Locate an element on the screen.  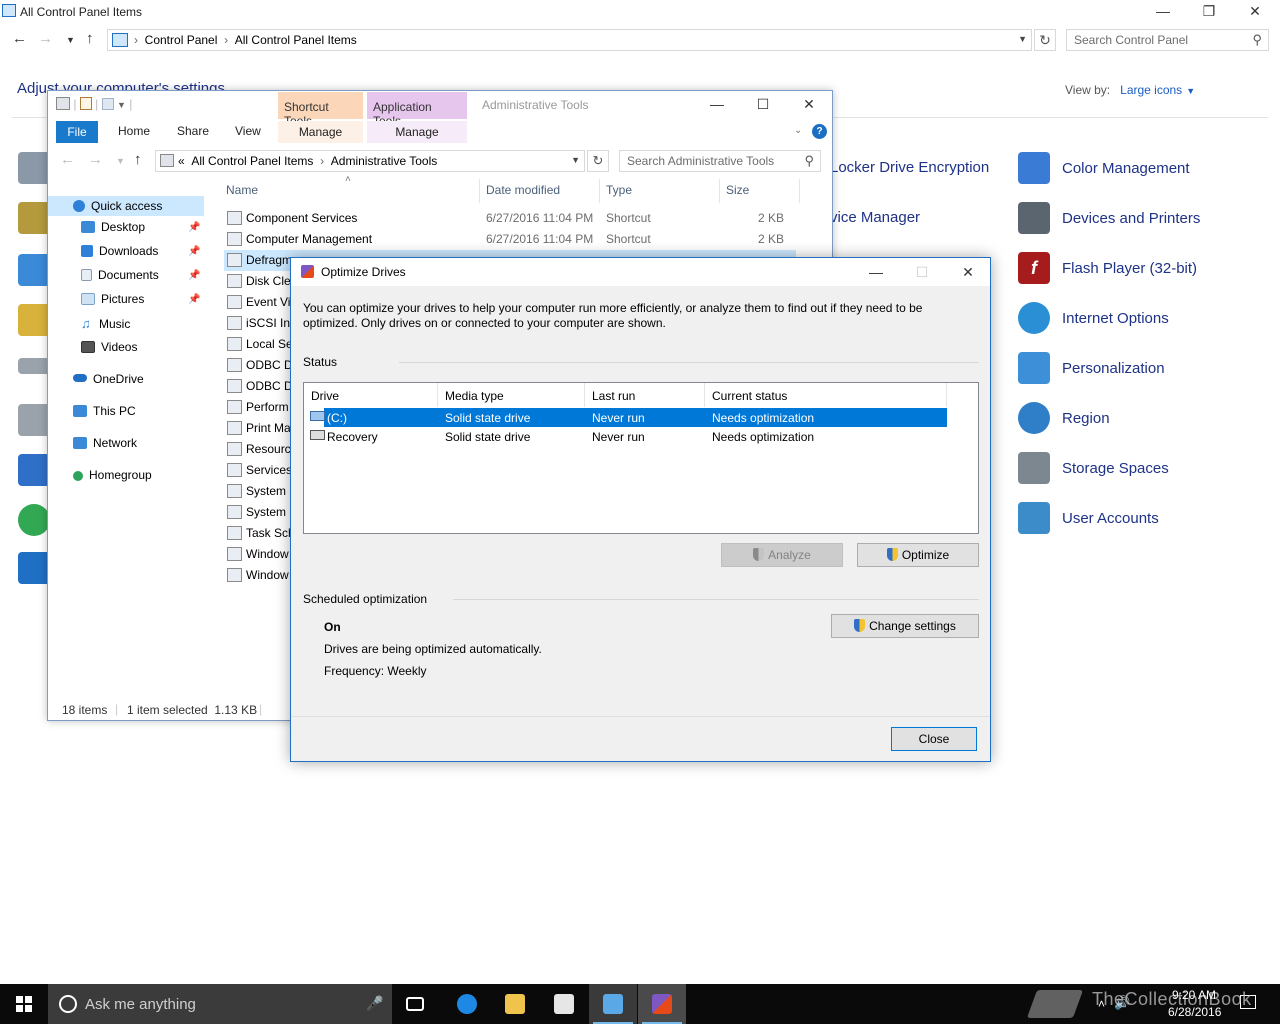
search-input: Search Control Panel ⚲ is located at coordinates (1167, 40).